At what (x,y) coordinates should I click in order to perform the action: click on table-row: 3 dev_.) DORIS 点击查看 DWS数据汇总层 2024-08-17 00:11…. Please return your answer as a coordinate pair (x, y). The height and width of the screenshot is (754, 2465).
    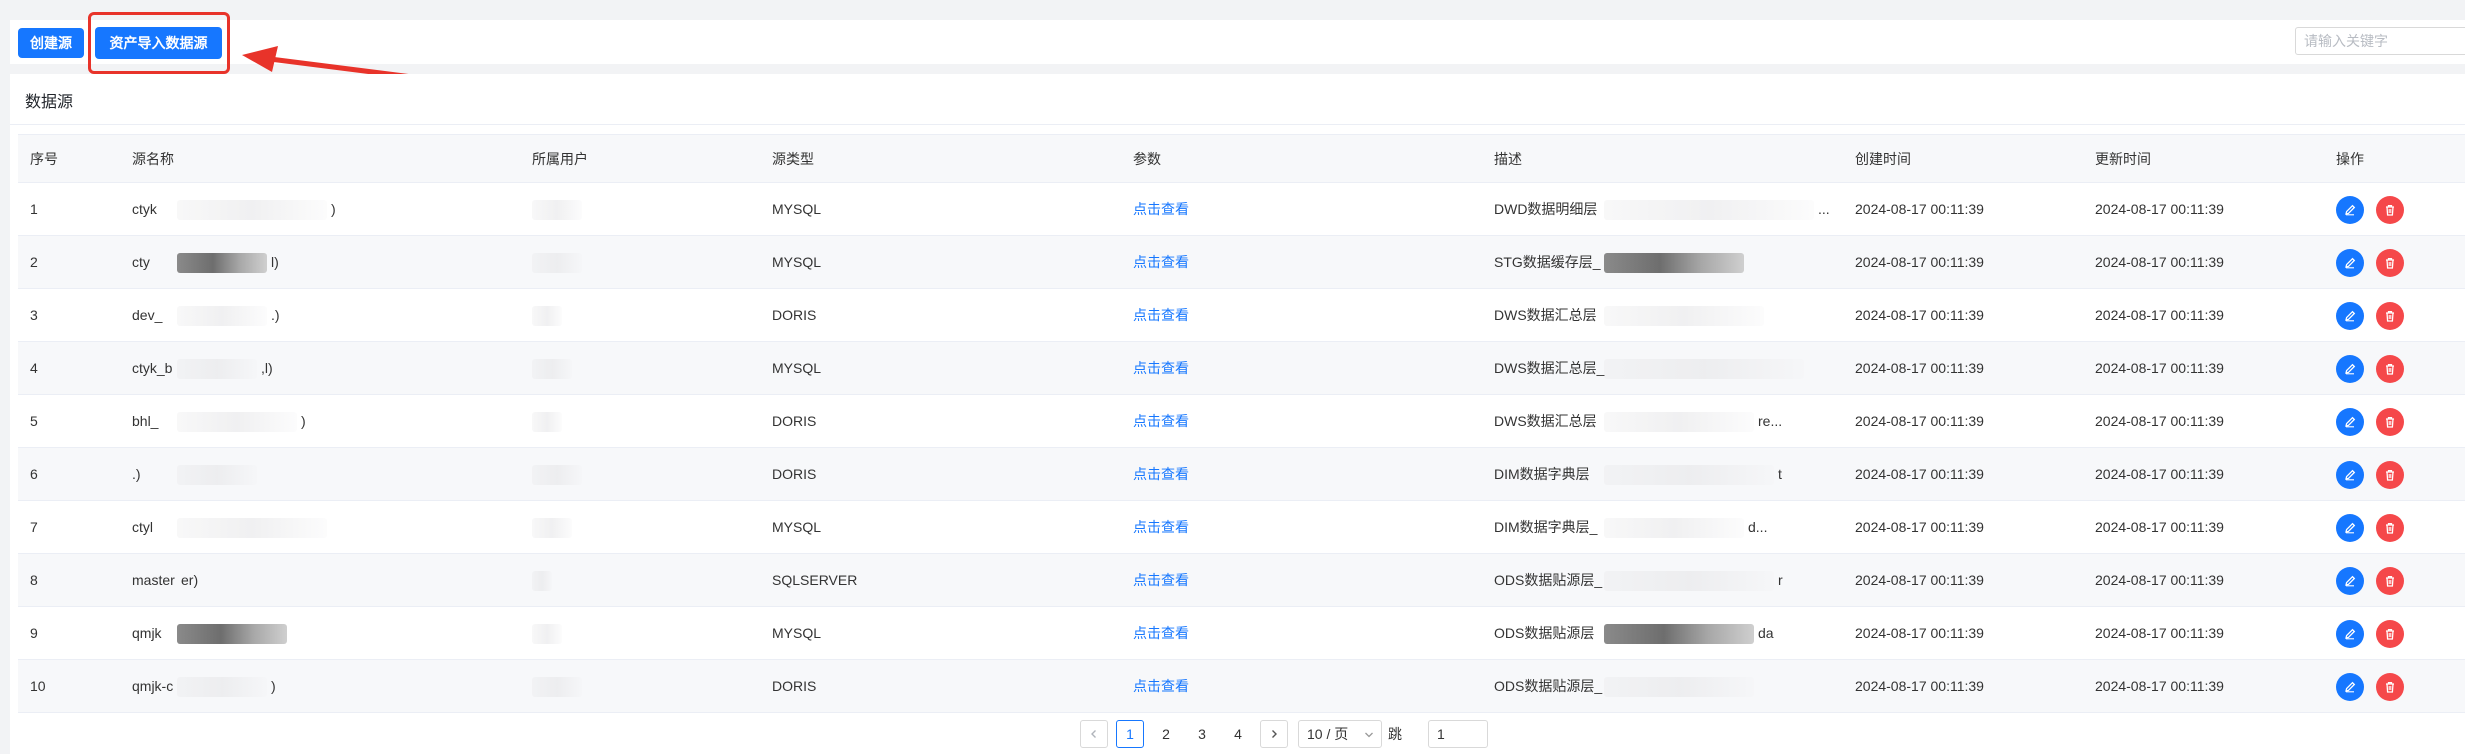
    Looking at the image, I should click on (1241, 315).